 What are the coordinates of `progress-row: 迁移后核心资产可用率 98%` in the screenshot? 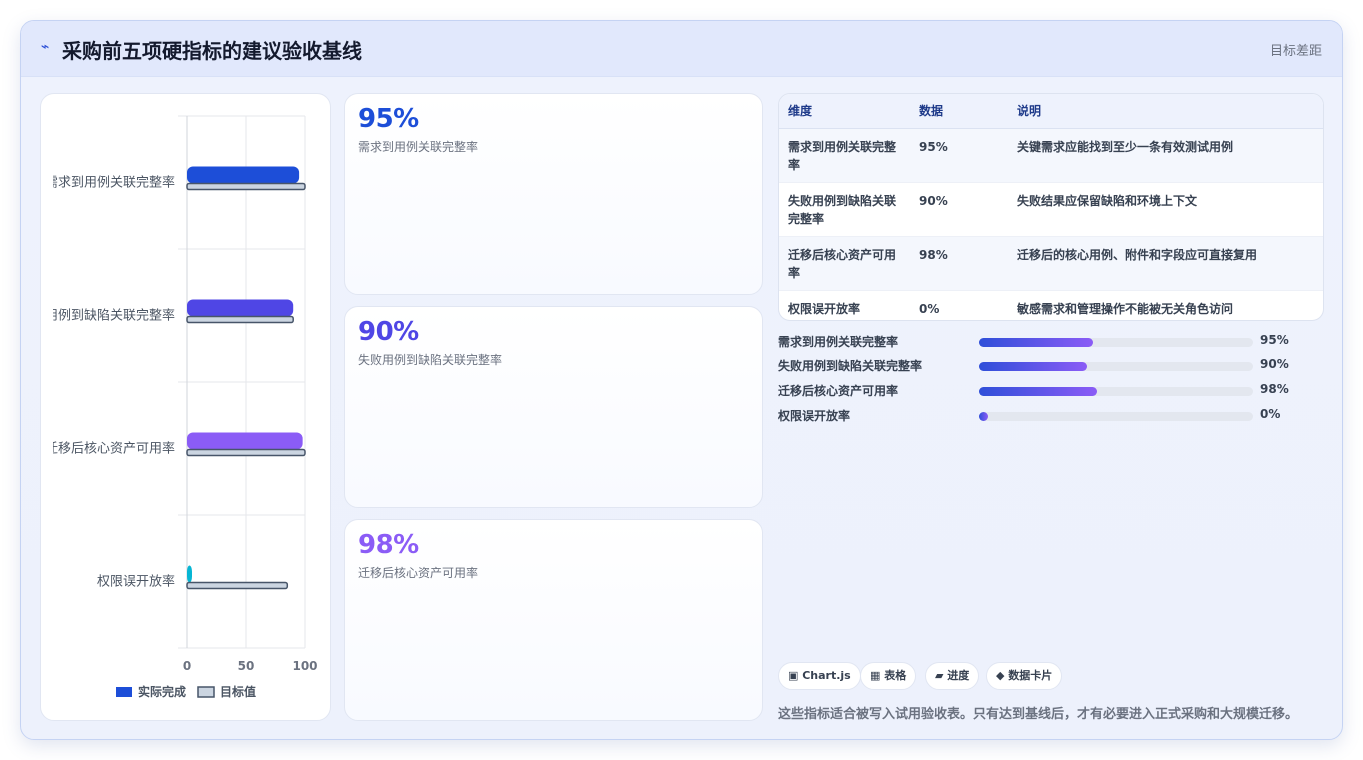 It's located at (1051, 391).